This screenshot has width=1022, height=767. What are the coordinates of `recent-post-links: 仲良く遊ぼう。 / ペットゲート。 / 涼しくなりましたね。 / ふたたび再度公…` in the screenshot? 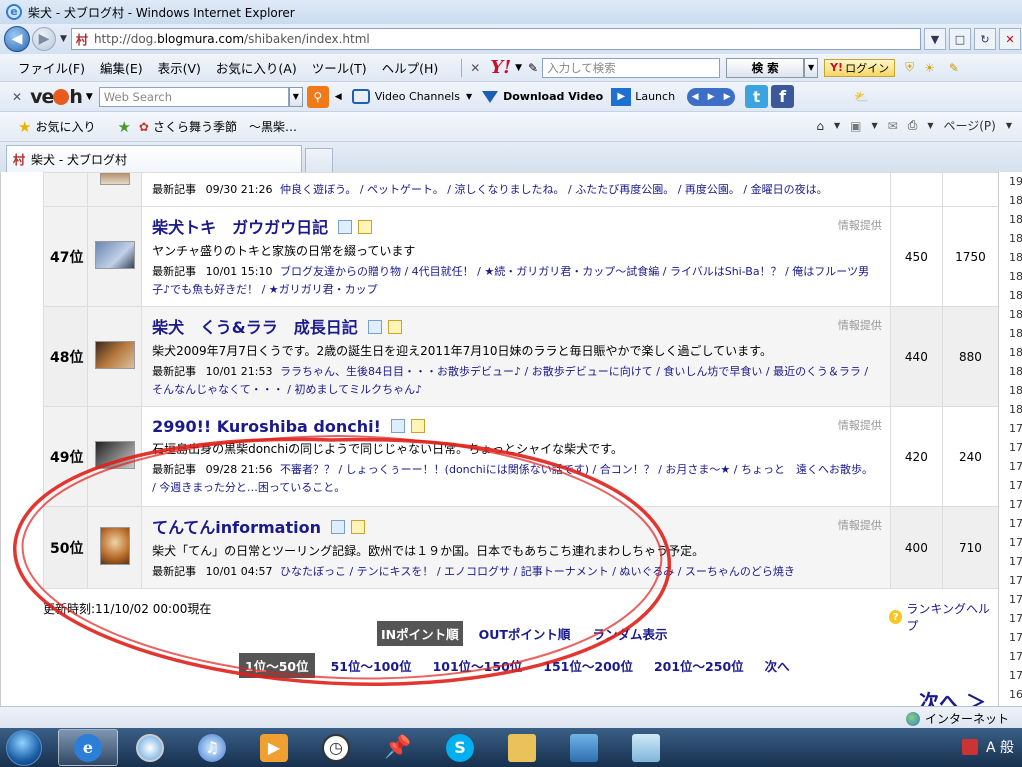 It's located at (554, 189).